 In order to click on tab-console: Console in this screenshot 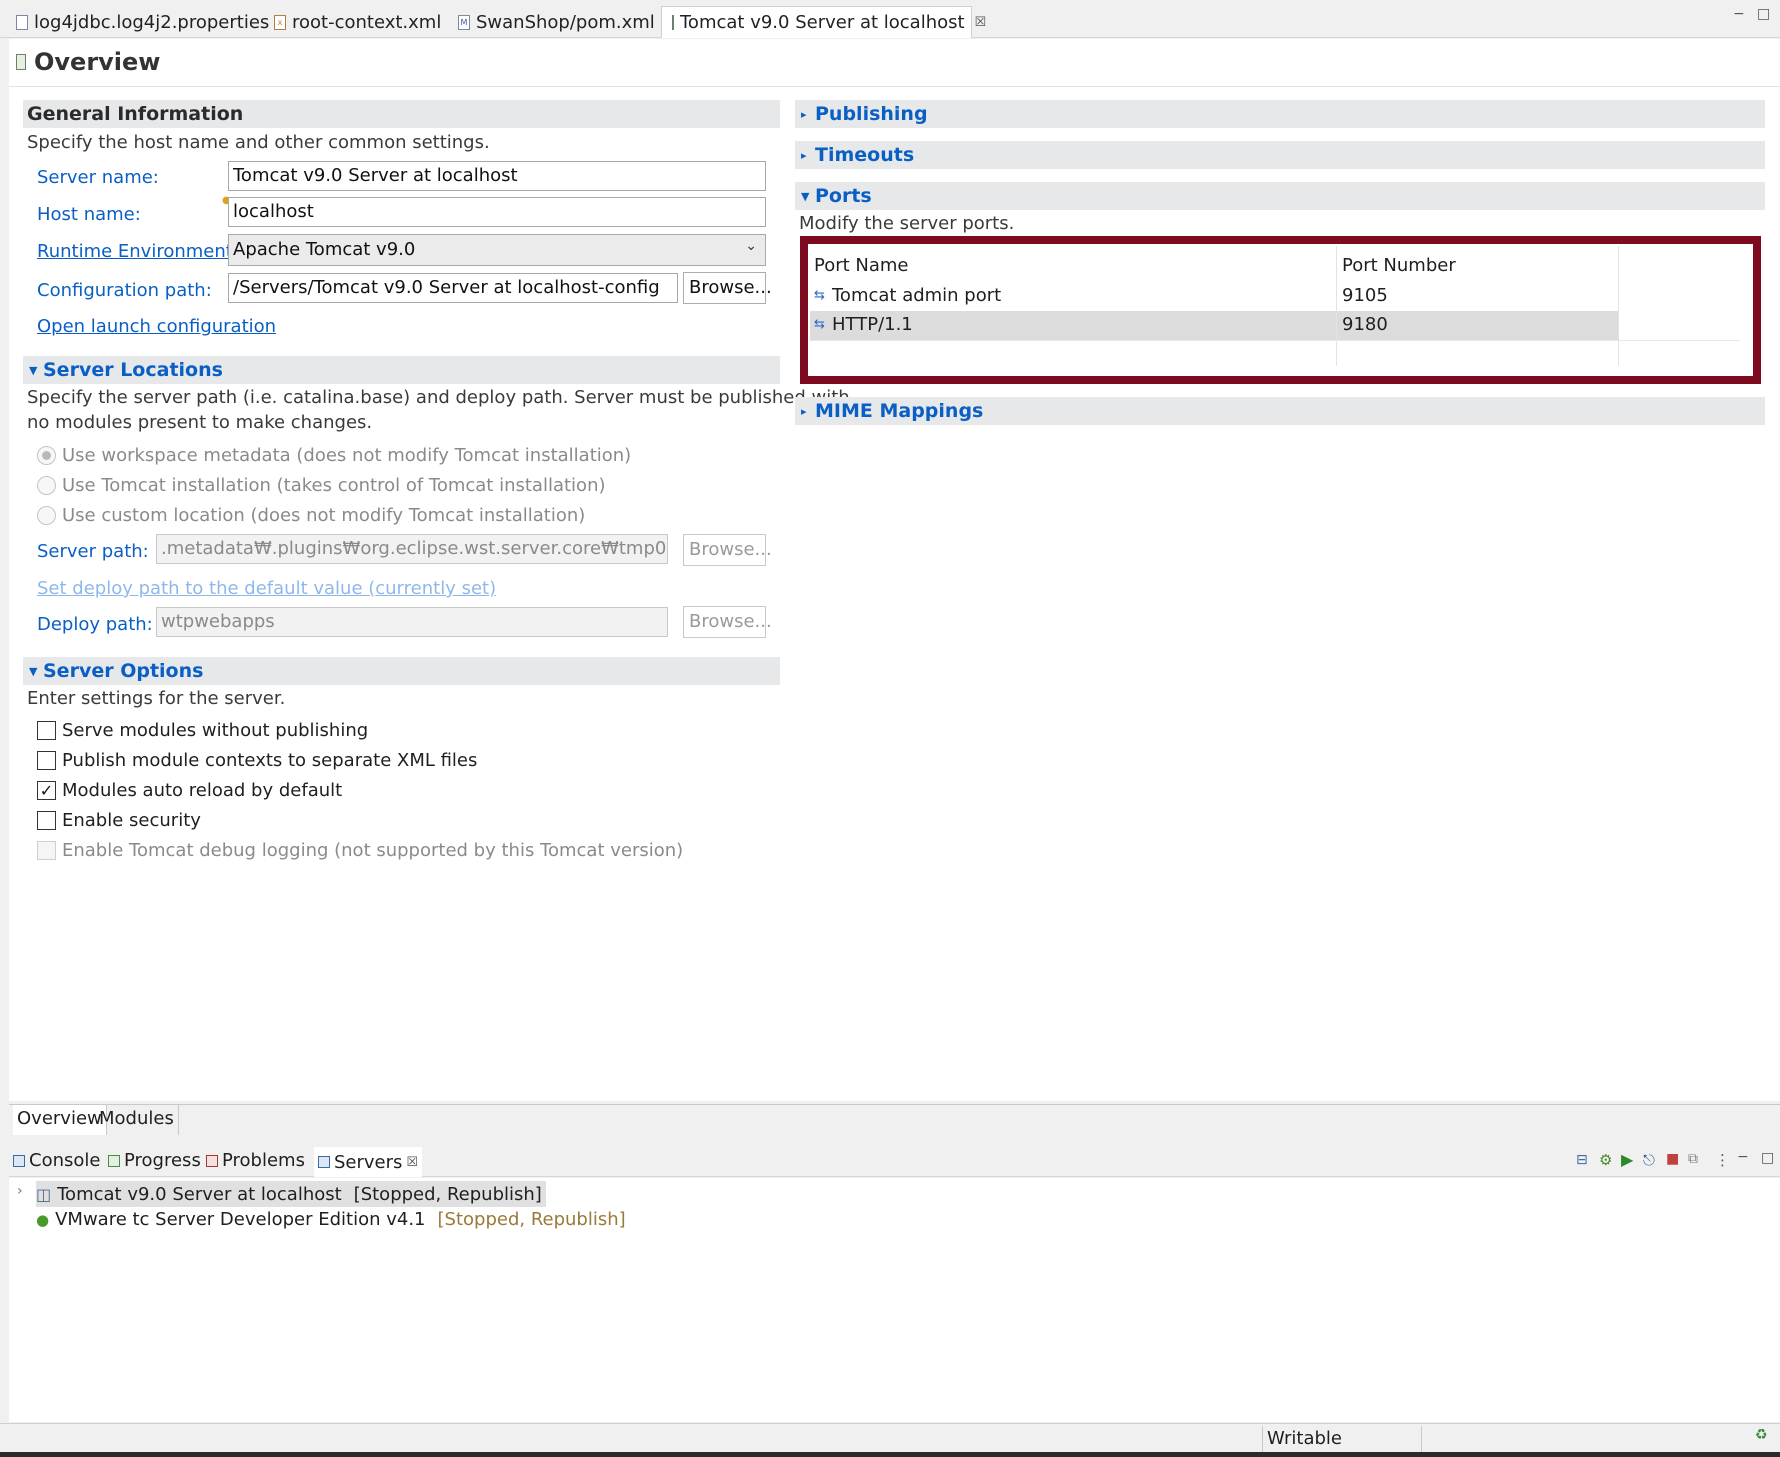, I will do `click(56, 1160)`.